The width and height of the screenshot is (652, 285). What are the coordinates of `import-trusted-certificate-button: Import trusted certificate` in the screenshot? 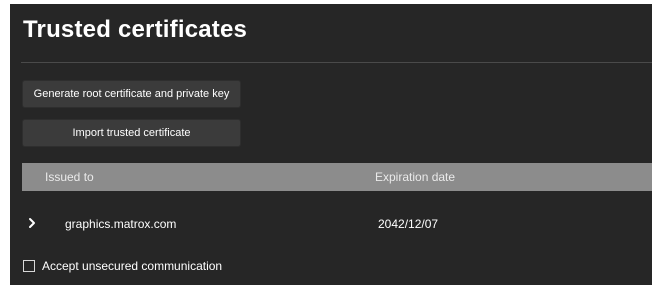 It's located at (131, 133).